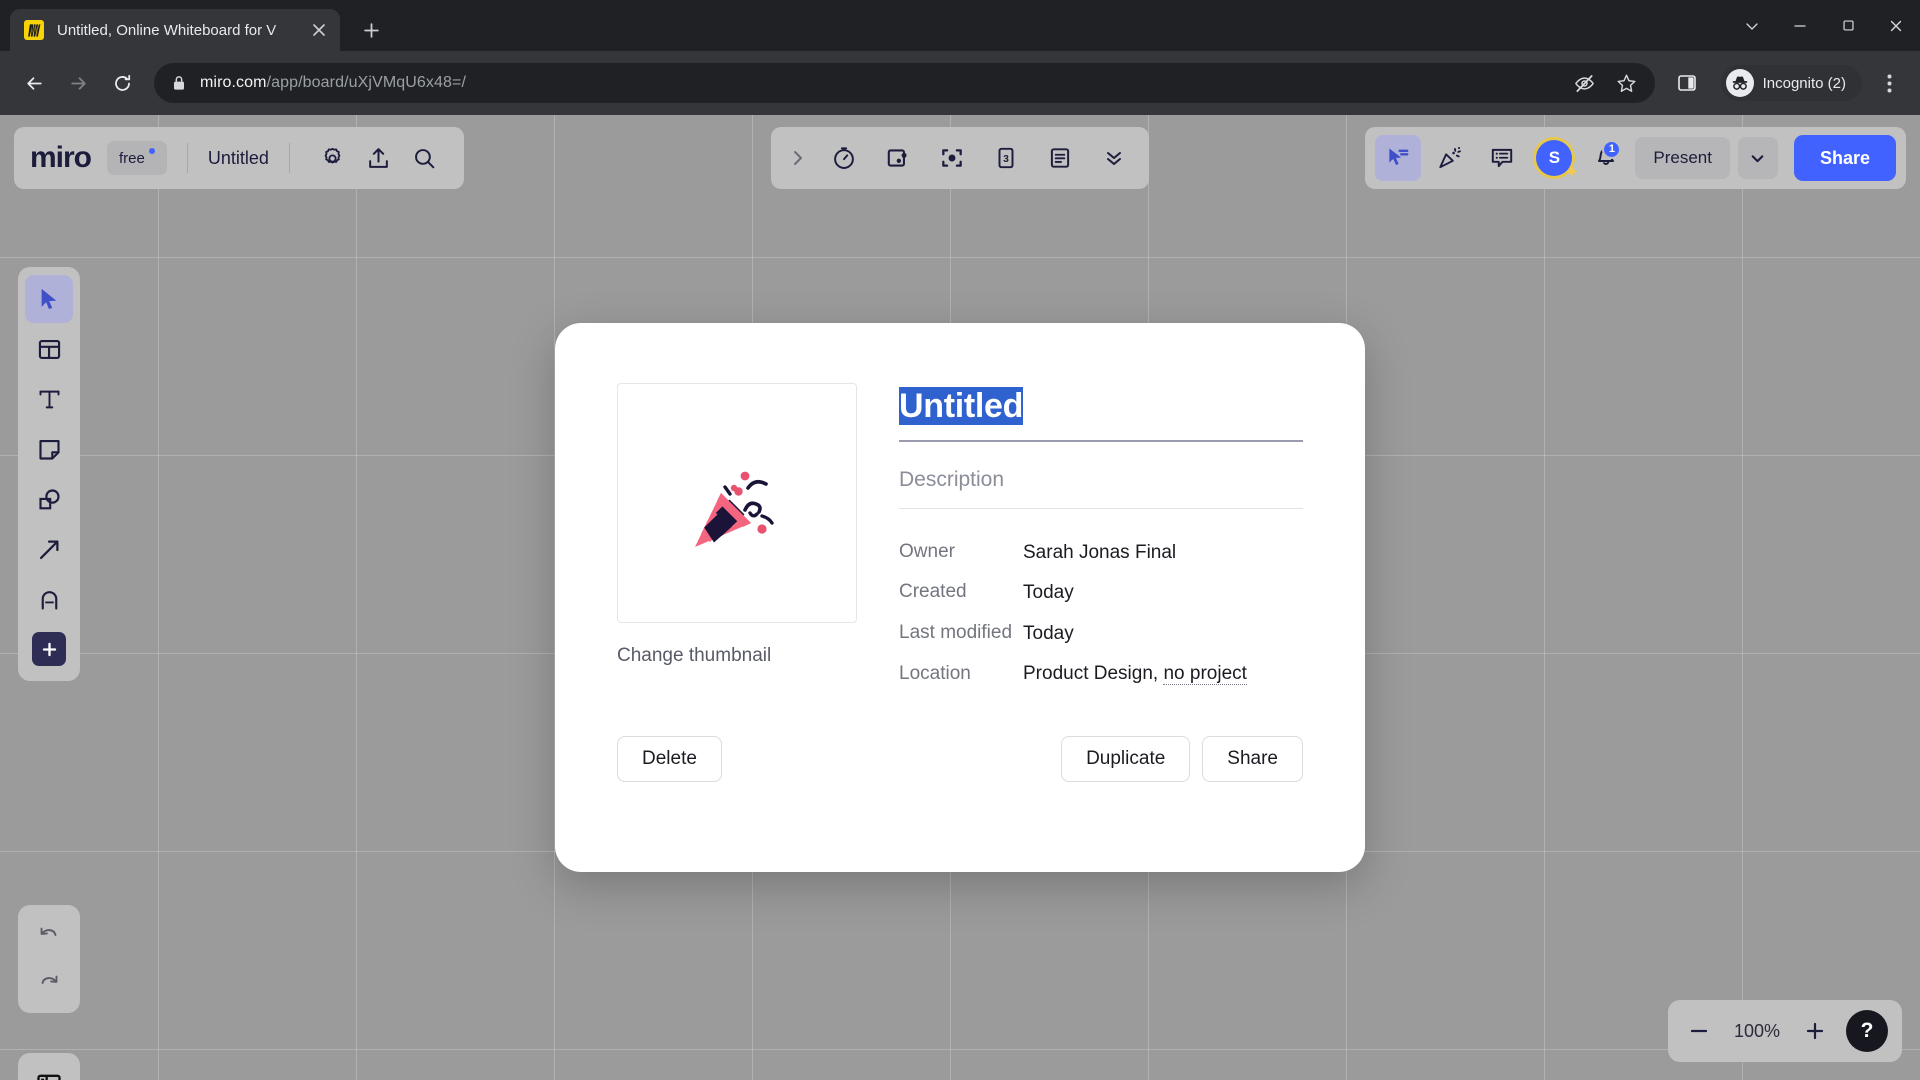  I want to click on profile-chip: Incognito (2), so click(1791, 83).